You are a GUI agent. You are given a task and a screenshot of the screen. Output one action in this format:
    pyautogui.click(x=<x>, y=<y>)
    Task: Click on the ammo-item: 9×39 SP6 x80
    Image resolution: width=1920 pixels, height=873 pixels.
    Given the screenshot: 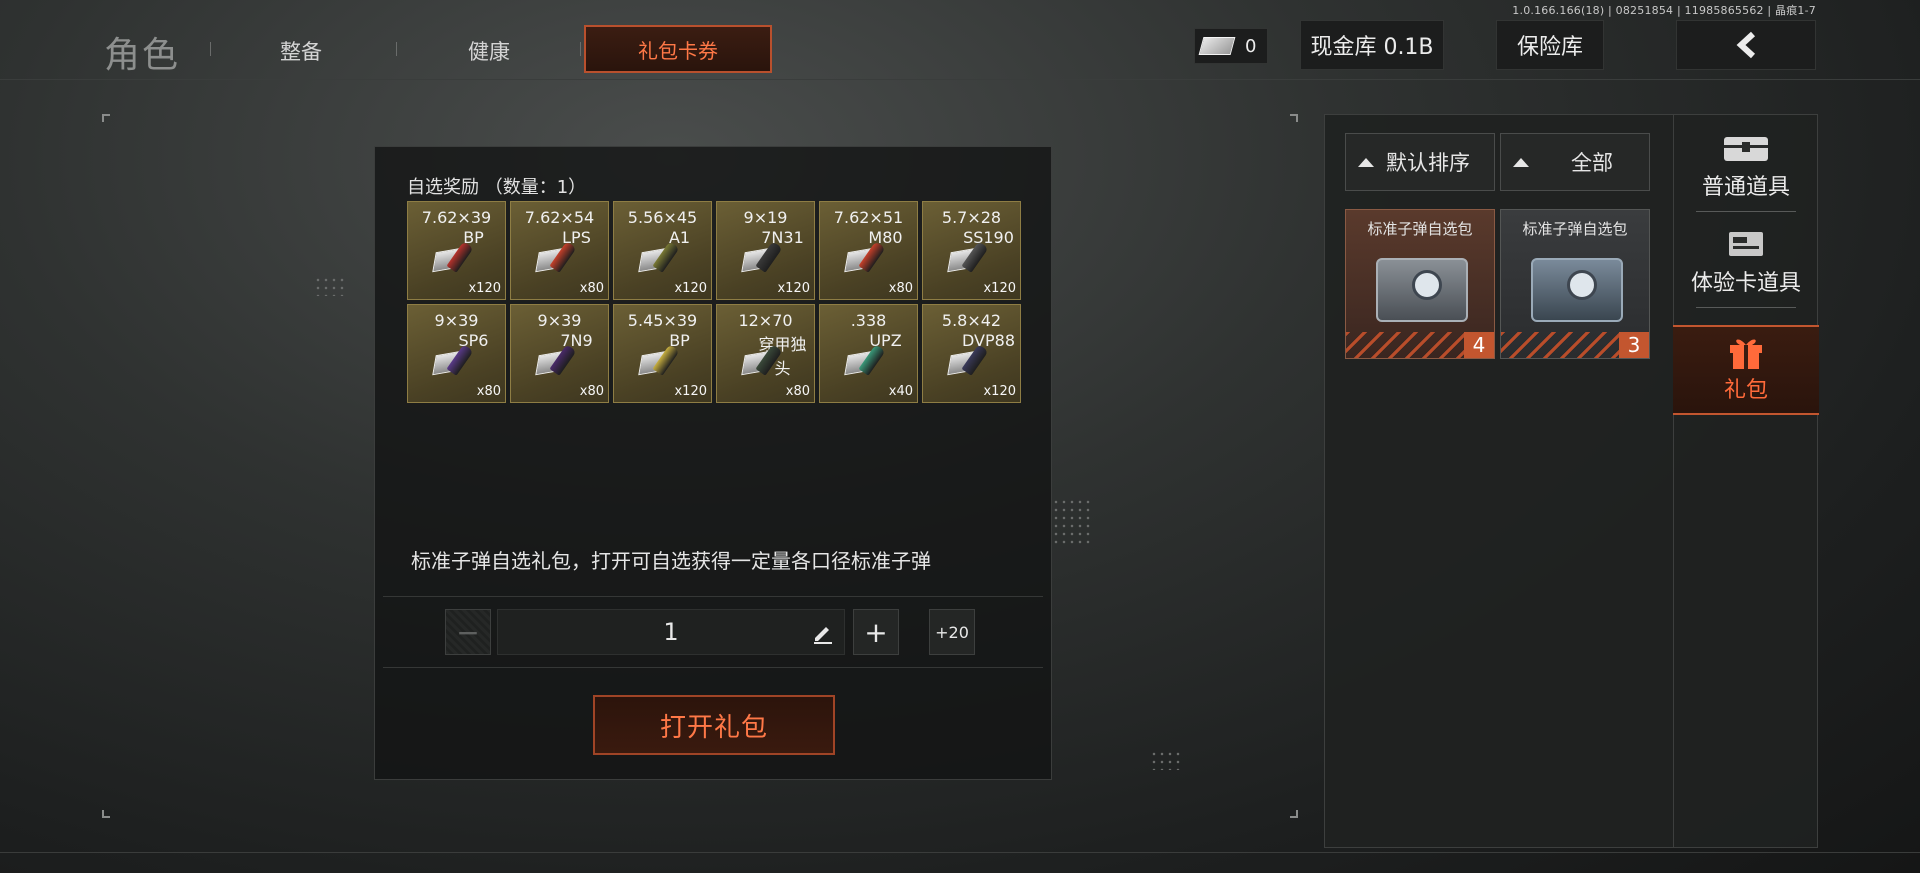 What is the action you would take?
    pyautogui.click(x=456, y=353)
    